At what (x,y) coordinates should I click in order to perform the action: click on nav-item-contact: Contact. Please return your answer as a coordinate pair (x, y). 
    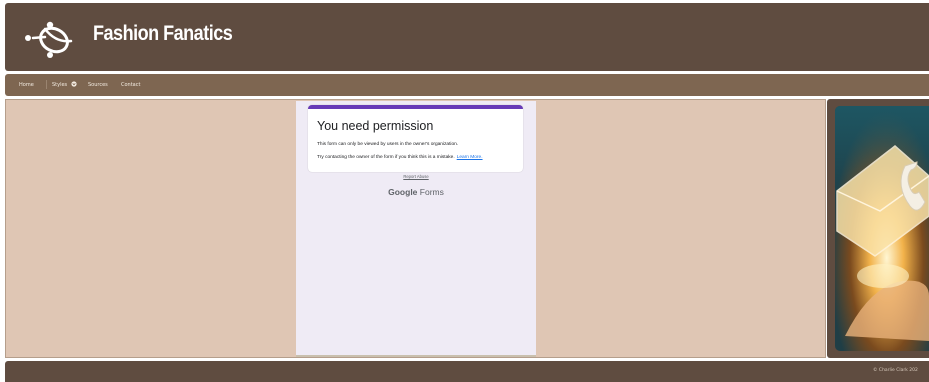
    Looking at the image, I should click on (130, 85).